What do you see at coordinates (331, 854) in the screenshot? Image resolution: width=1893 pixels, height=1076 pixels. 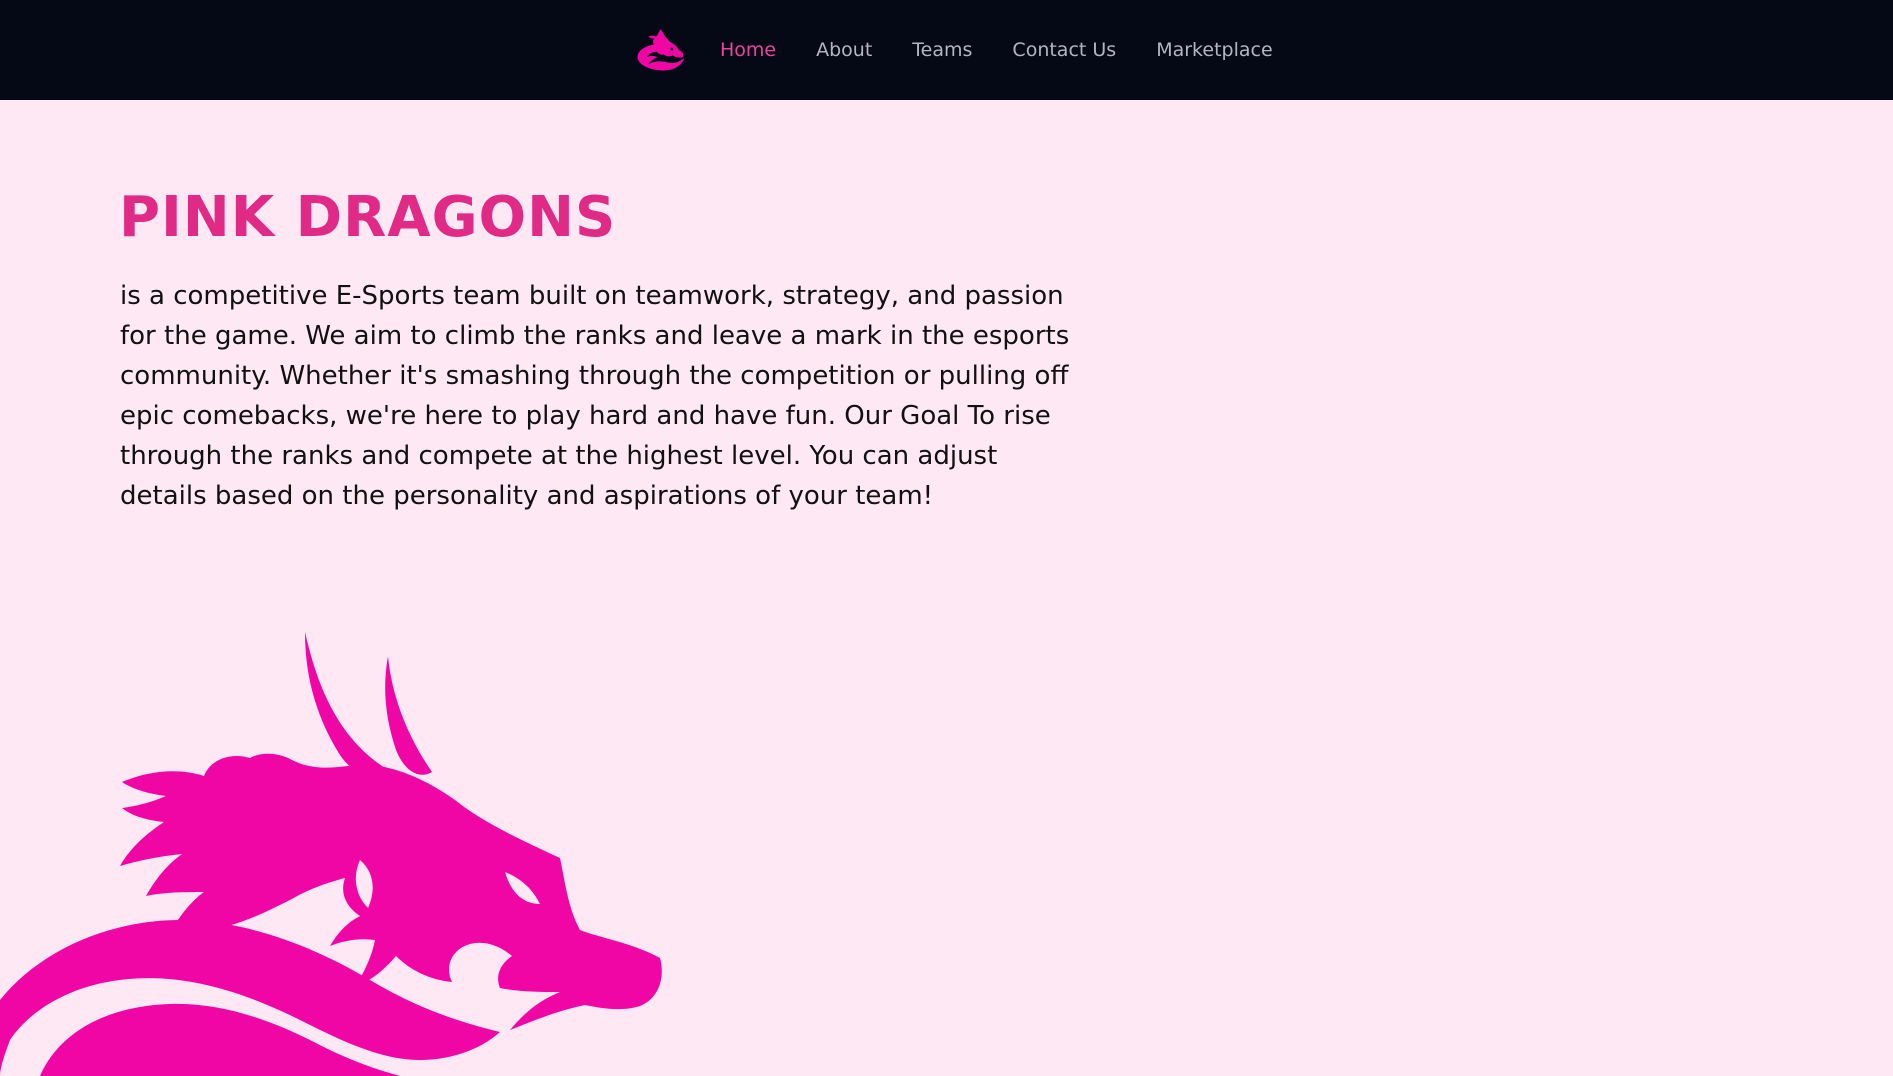 I see `pink-dragon-illustration-icon` at bounding box center [331, 854].